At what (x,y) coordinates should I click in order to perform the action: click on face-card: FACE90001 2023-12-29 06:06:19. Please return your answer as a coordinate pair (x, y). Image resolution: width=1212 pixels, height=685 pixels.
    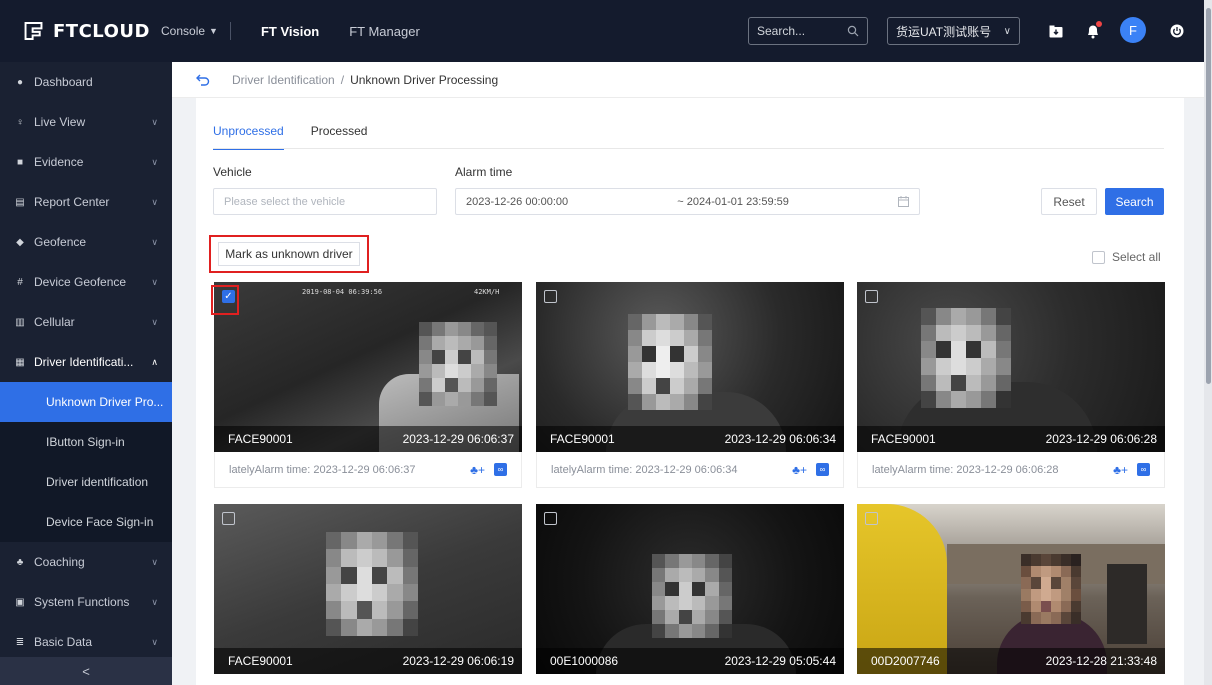
    Looking at the image, I should click on (368, 589).